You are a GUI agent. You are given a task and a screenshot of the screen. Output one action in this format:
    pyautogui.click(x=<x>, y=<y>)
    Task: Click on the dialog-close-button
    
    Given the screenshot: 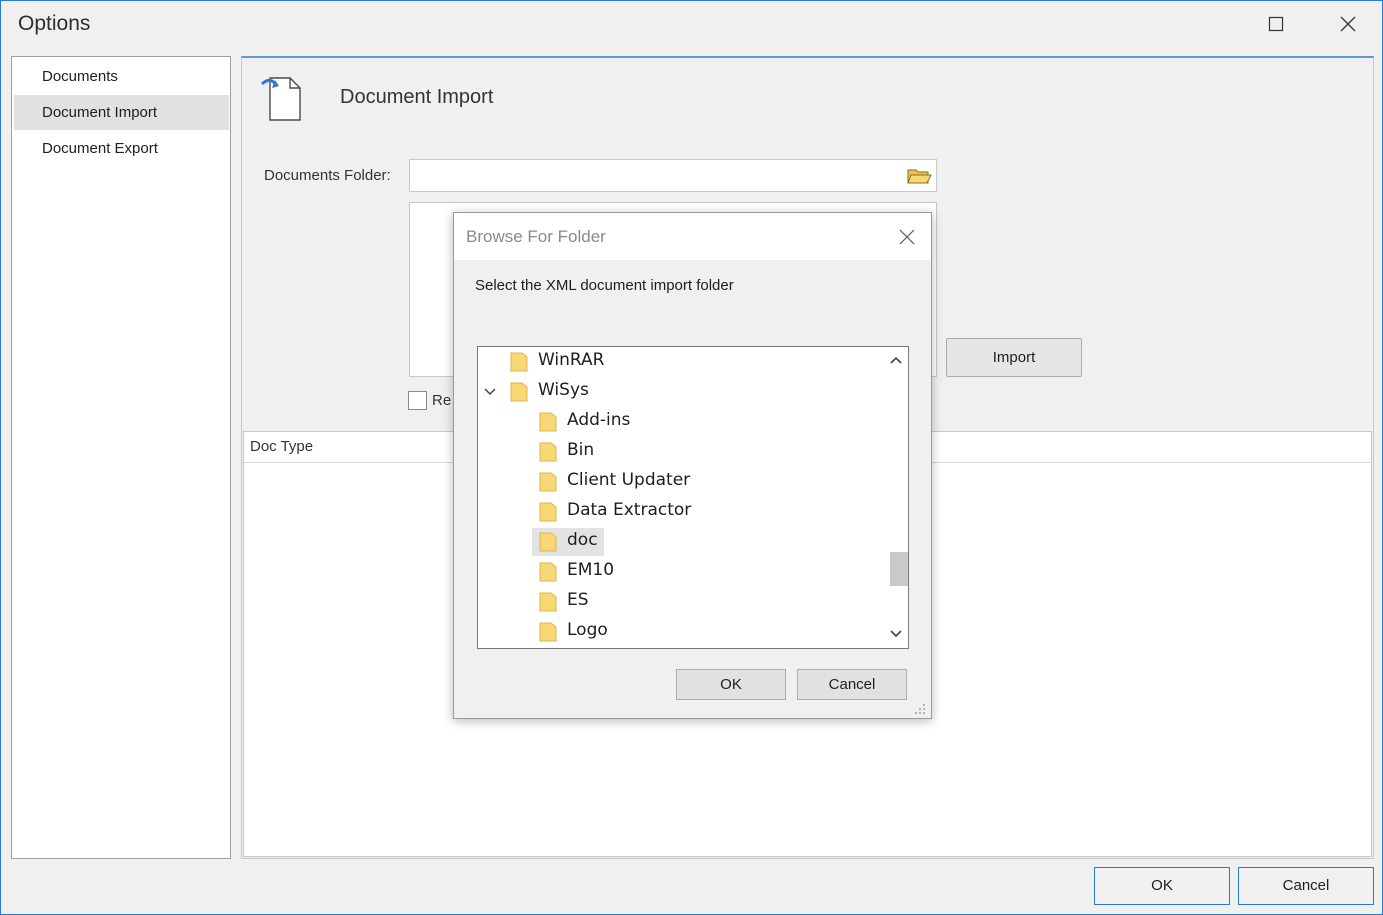 What is the action you would take?
    pyautogui.click(x=907, y=237)
    